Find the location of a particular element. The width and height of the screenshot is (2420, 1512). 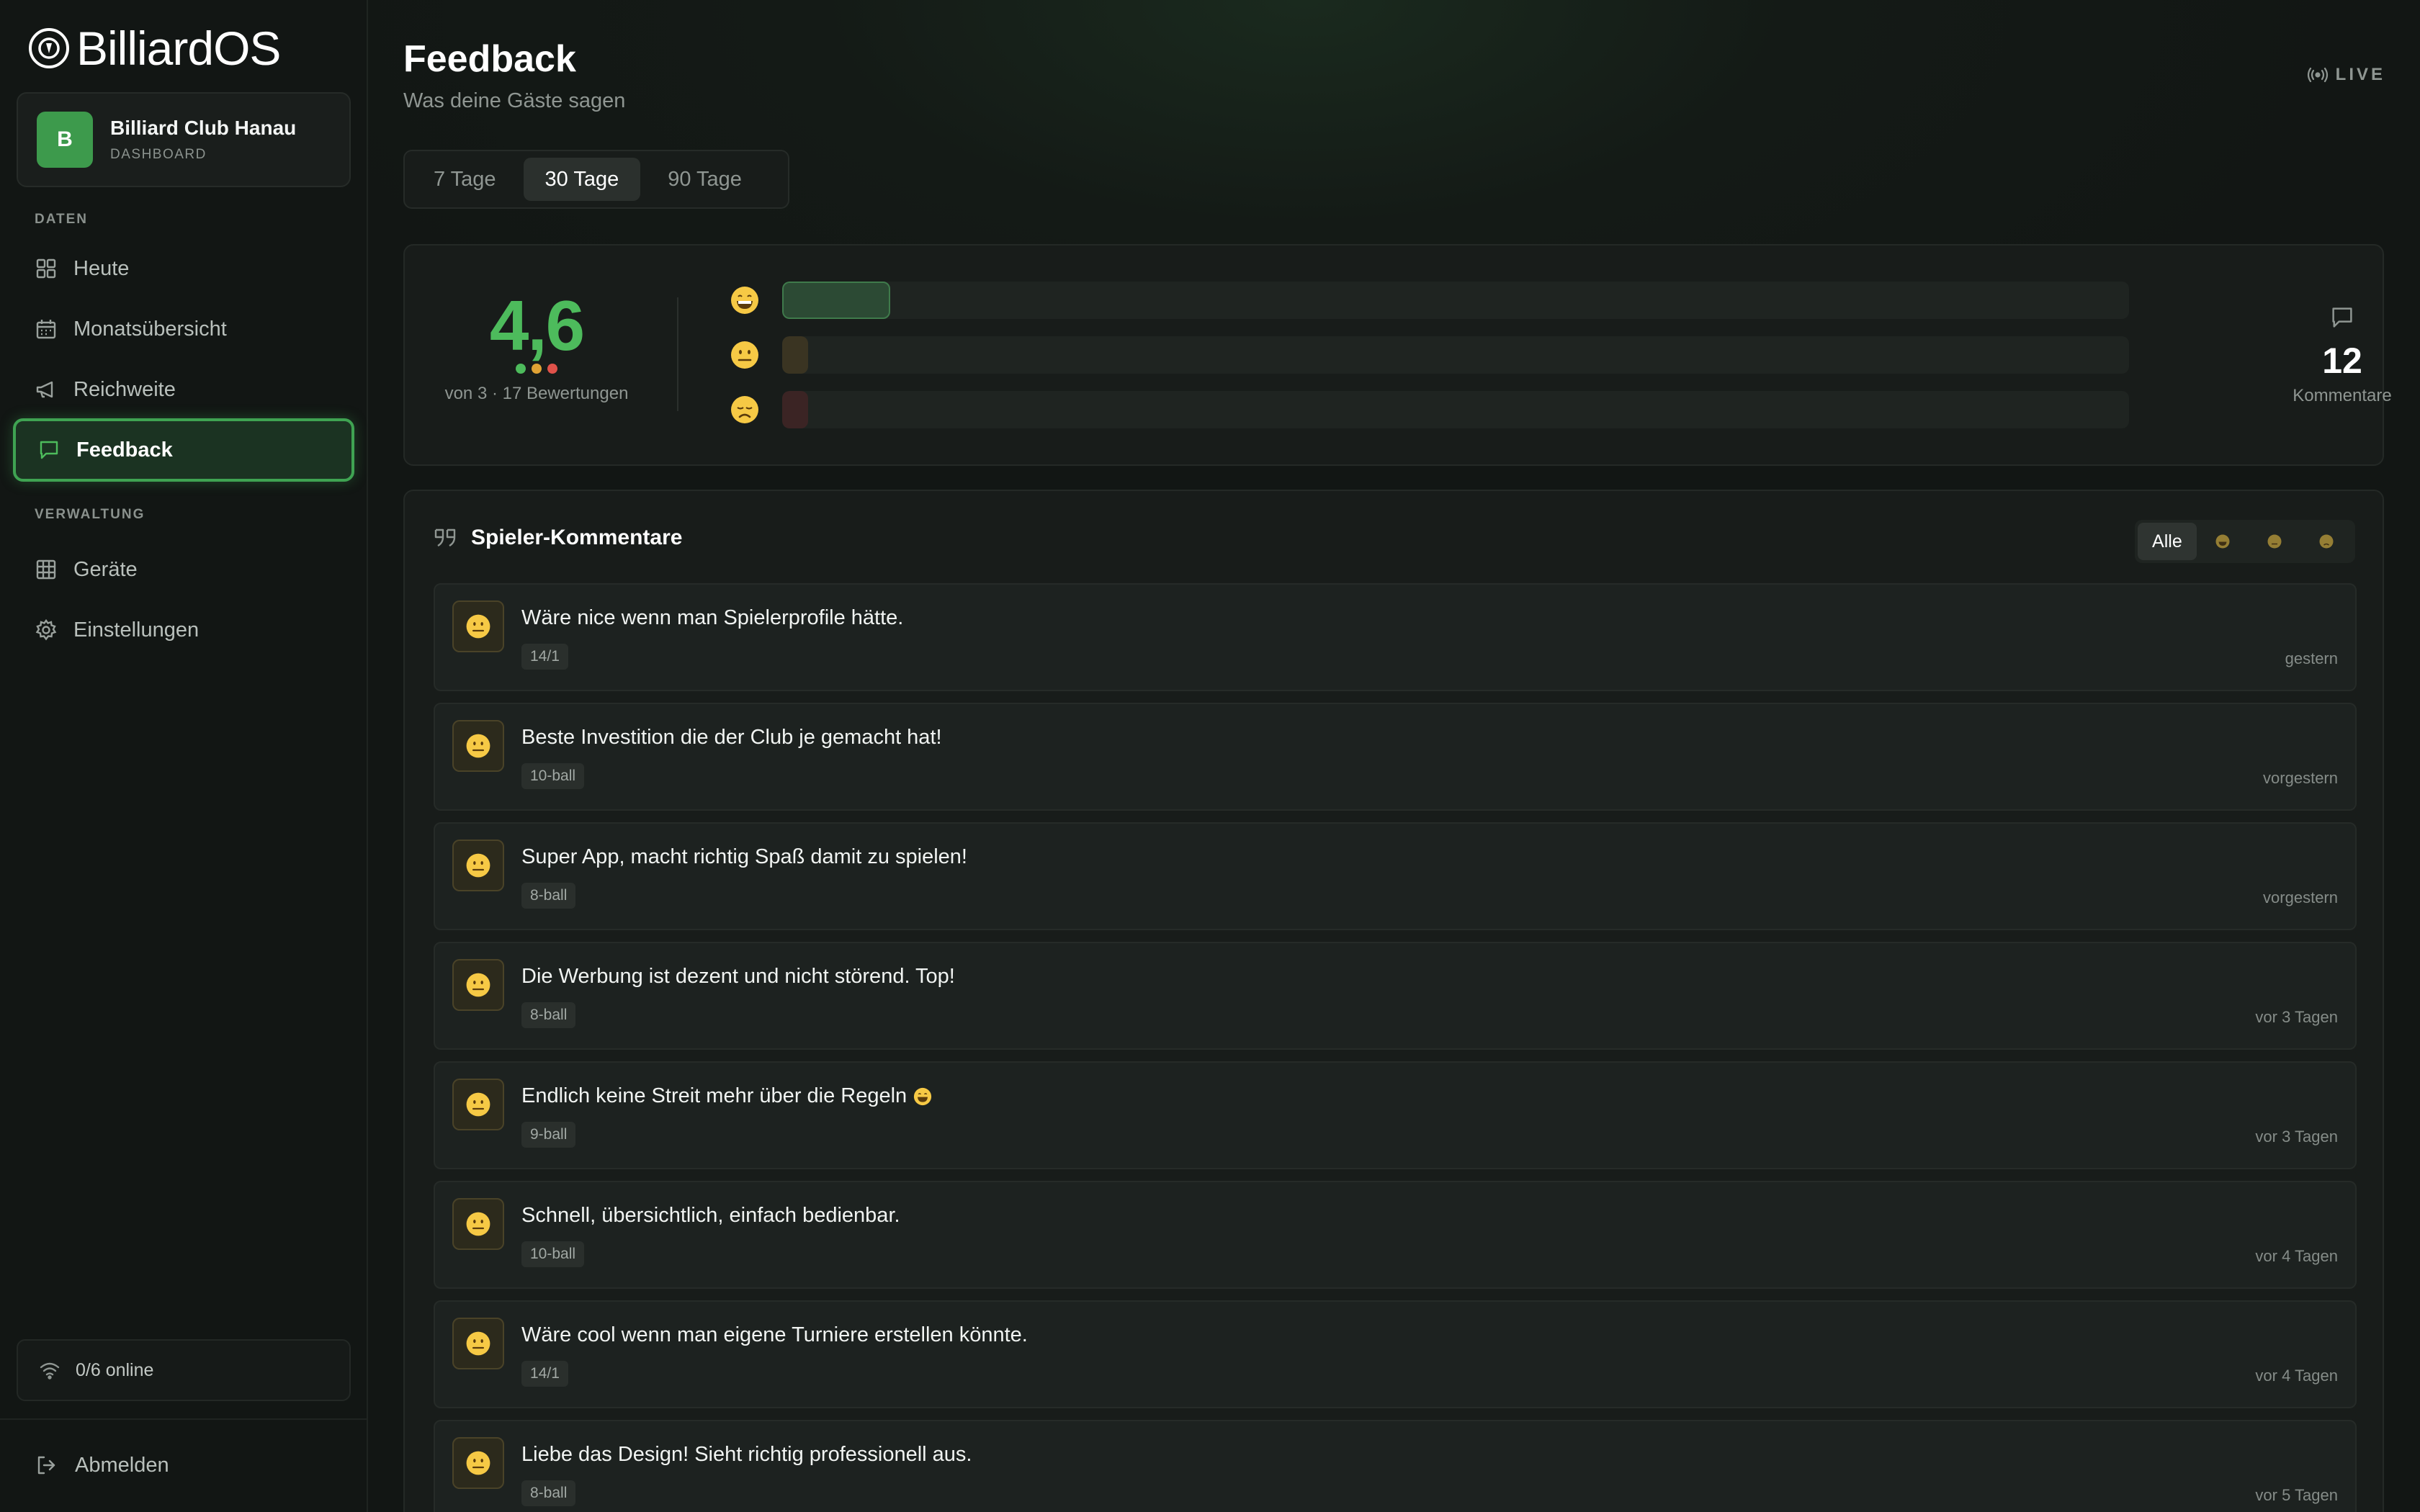

app-logo: BilliardOS is located at coordinates (154, 48).